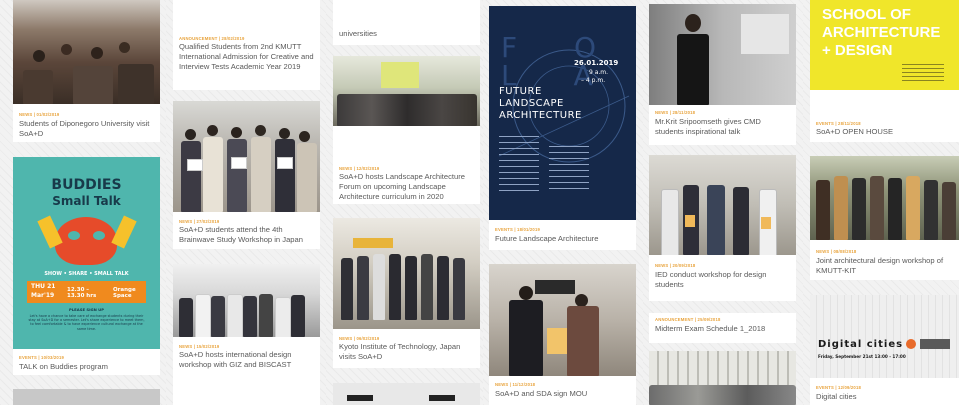  Describe the element at coordinates (688, 319) in the screenshot. I see `card-category: ANNOUNCEMENT | 25/09/2018` at that location.